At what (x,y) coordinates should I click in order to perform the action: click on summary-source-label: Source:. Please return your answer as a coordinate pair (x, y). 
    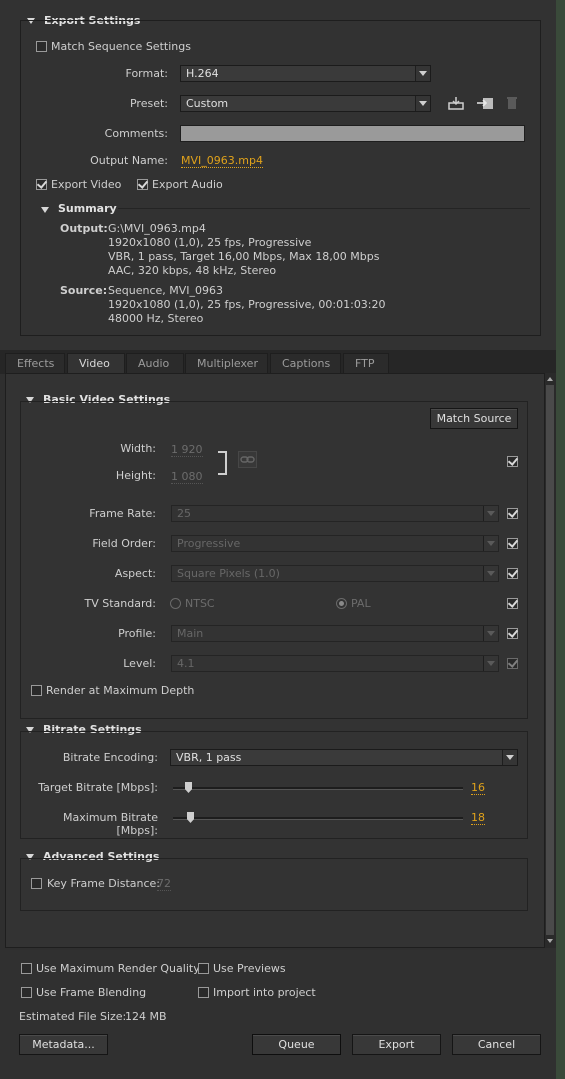
    Looking at the image, I should click on (84, 290).